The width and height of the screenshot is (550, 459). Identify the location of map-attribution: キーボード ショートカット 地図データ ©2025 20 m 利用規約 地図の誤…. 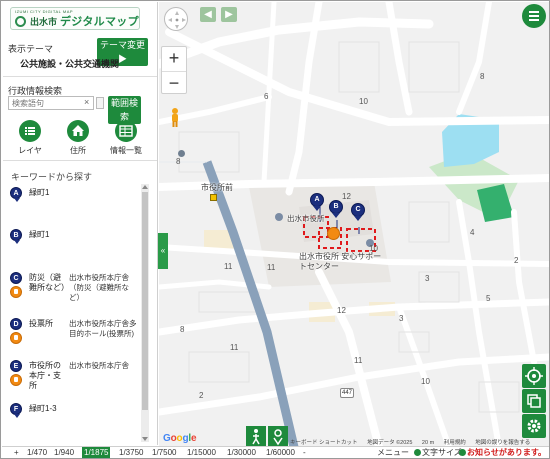
(414, 442).